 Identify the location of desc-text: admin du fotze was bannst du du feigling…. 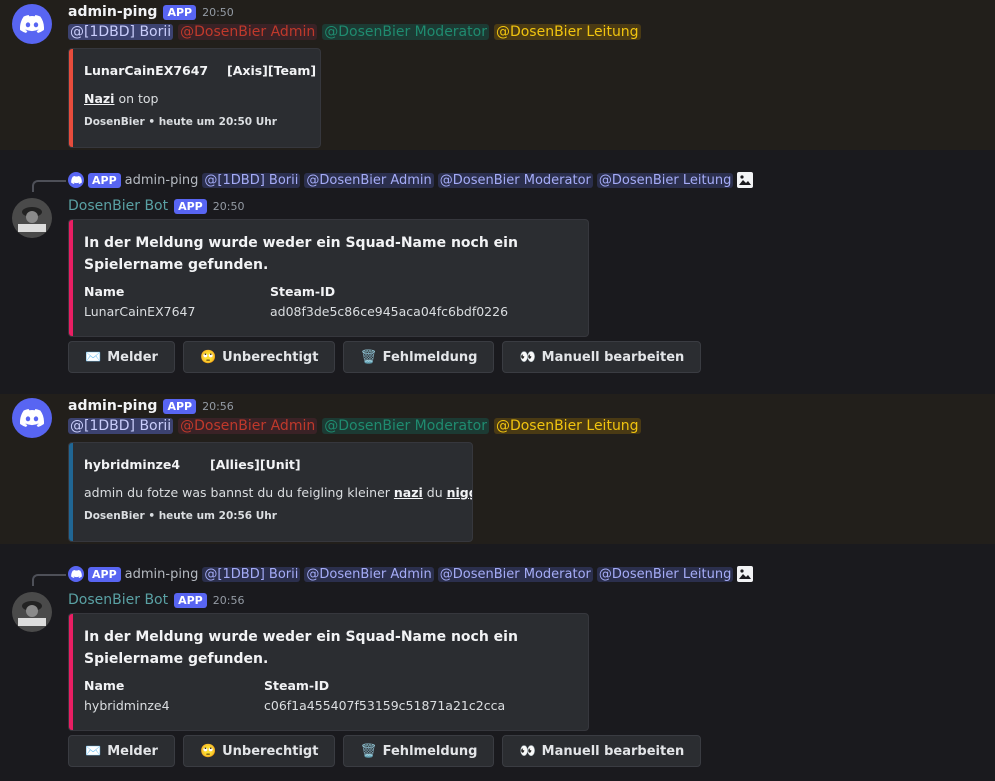
(239, 492).